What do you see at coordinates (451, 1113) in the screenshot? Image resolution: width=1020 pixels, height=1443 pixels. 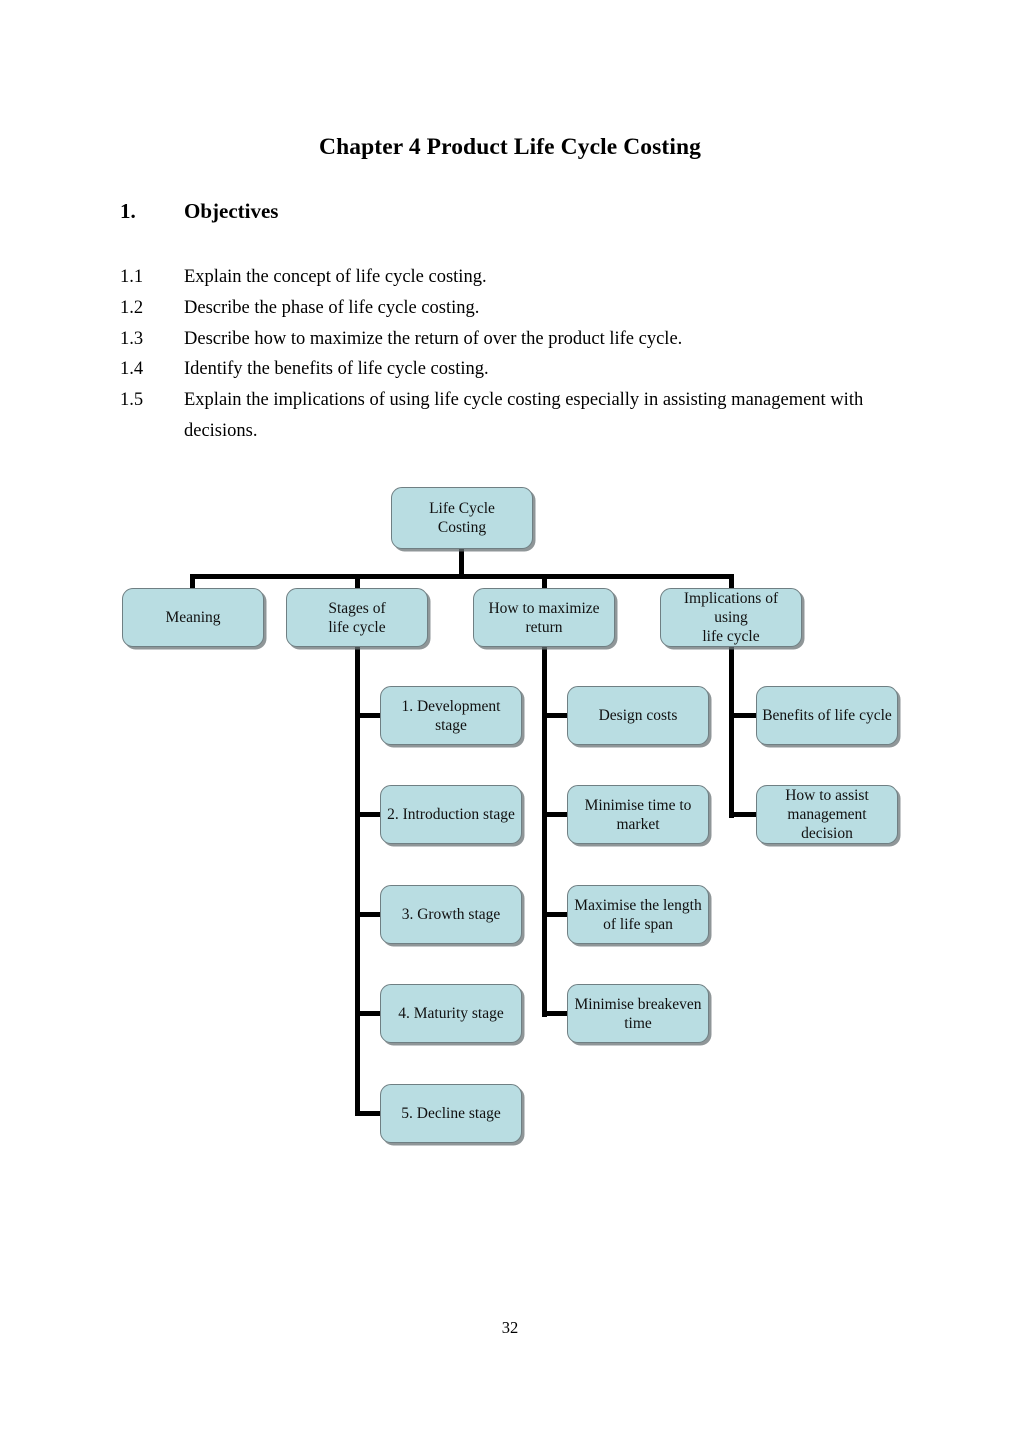 I see `node-decline-stage: 5. Decline stage` at bounding box center [451, 1113].